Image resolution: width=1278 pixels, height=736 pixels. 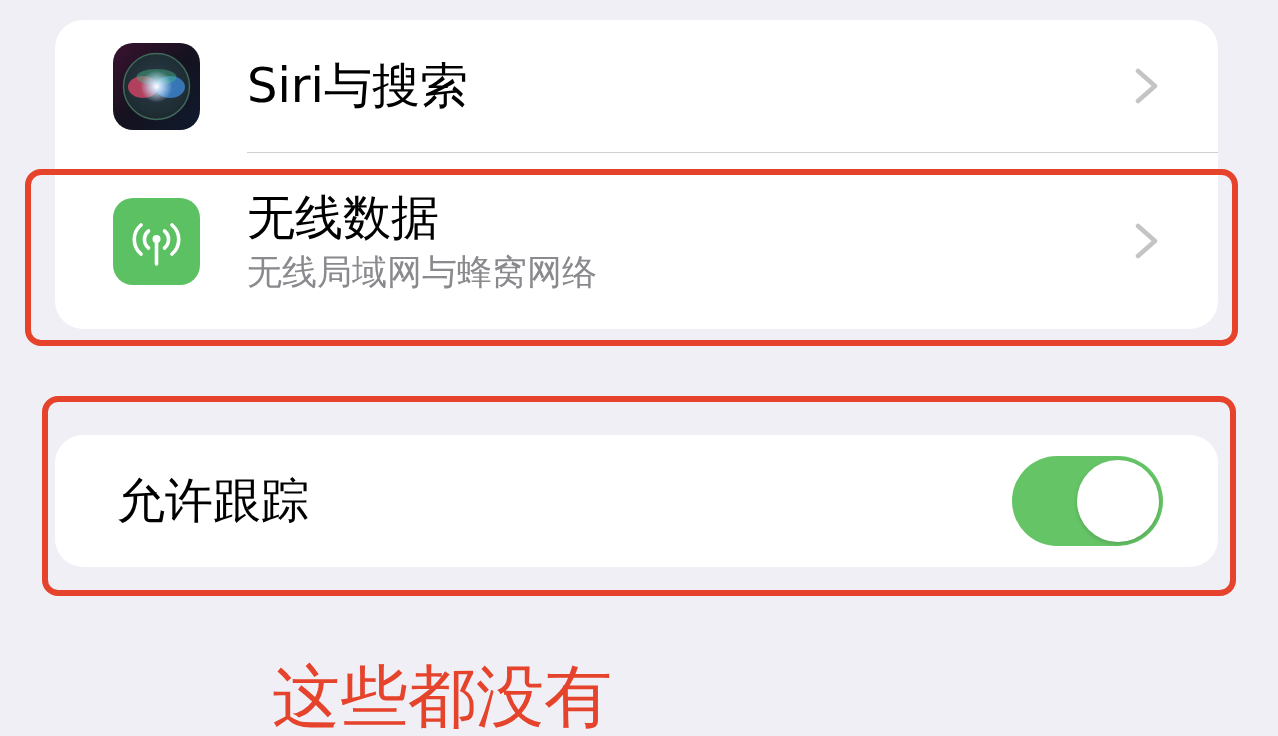 I want to click on row-subtitle: 无线局域网与蜂窝网络, so click(x=422, y=271).